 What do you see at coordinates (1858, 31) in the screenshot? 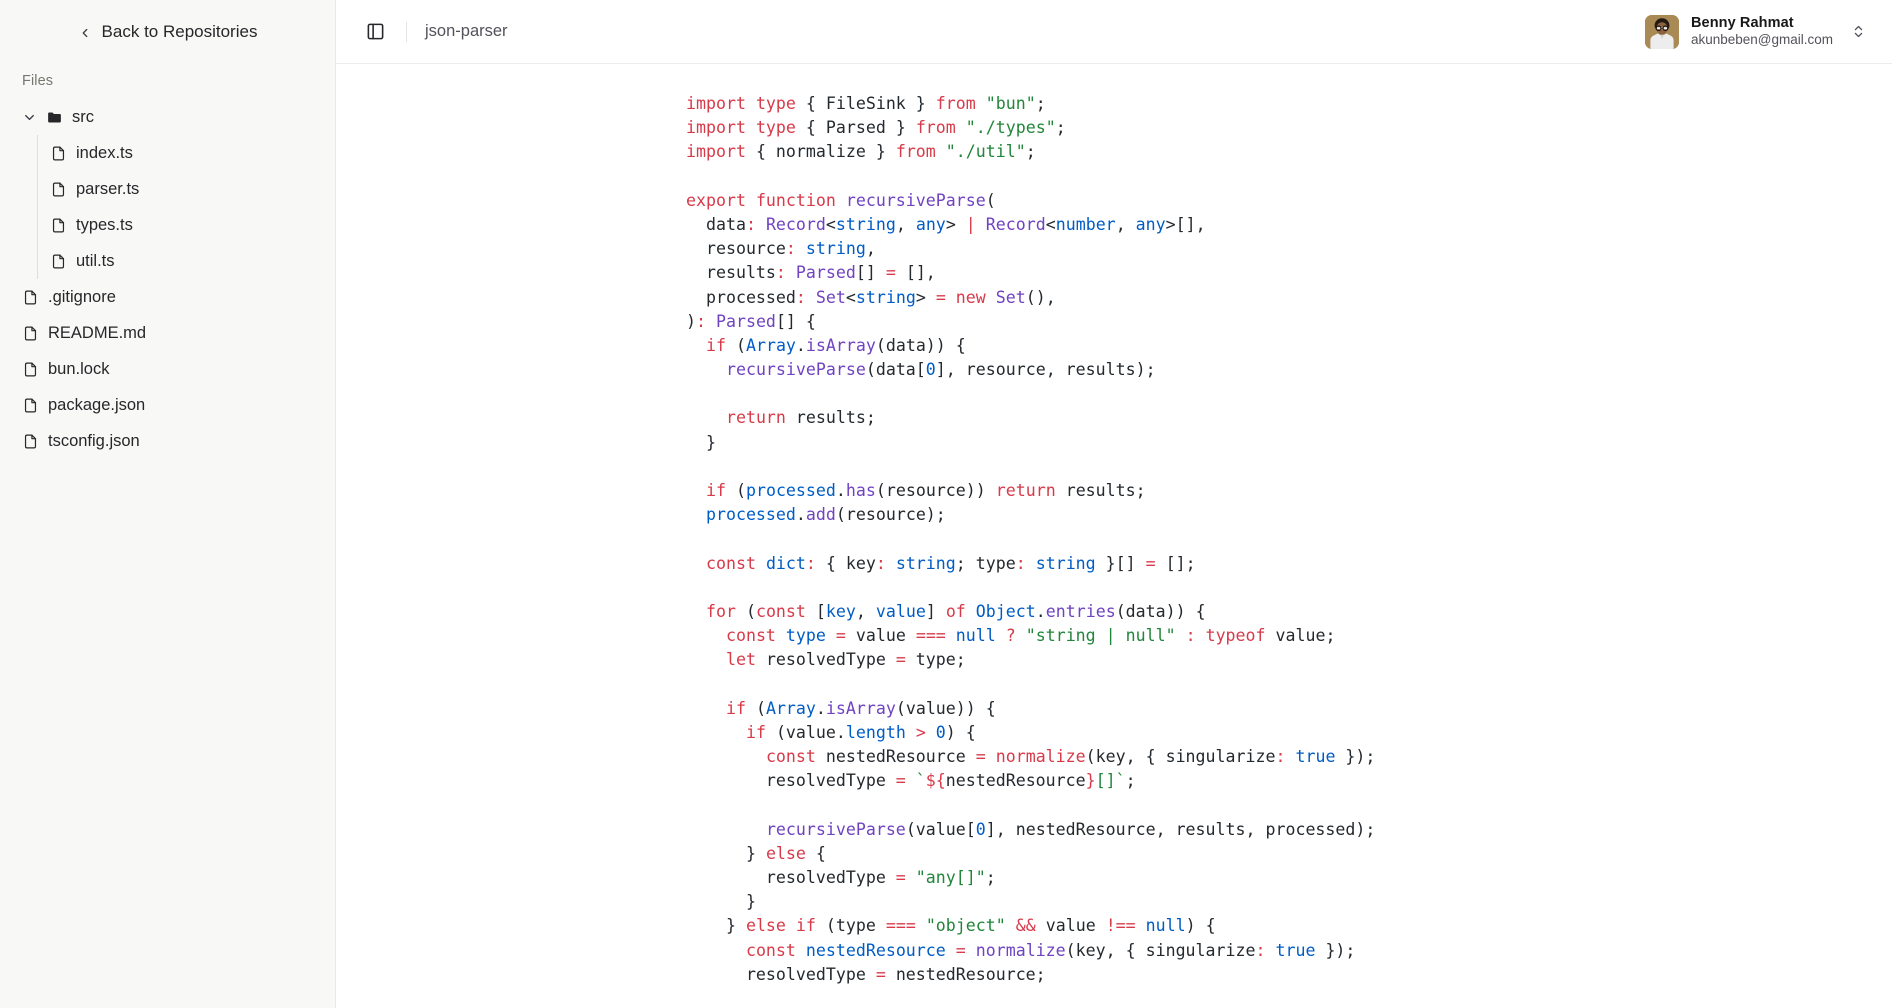
I see `chevrons-up-down-icon` at bounding box center [1858, 31].